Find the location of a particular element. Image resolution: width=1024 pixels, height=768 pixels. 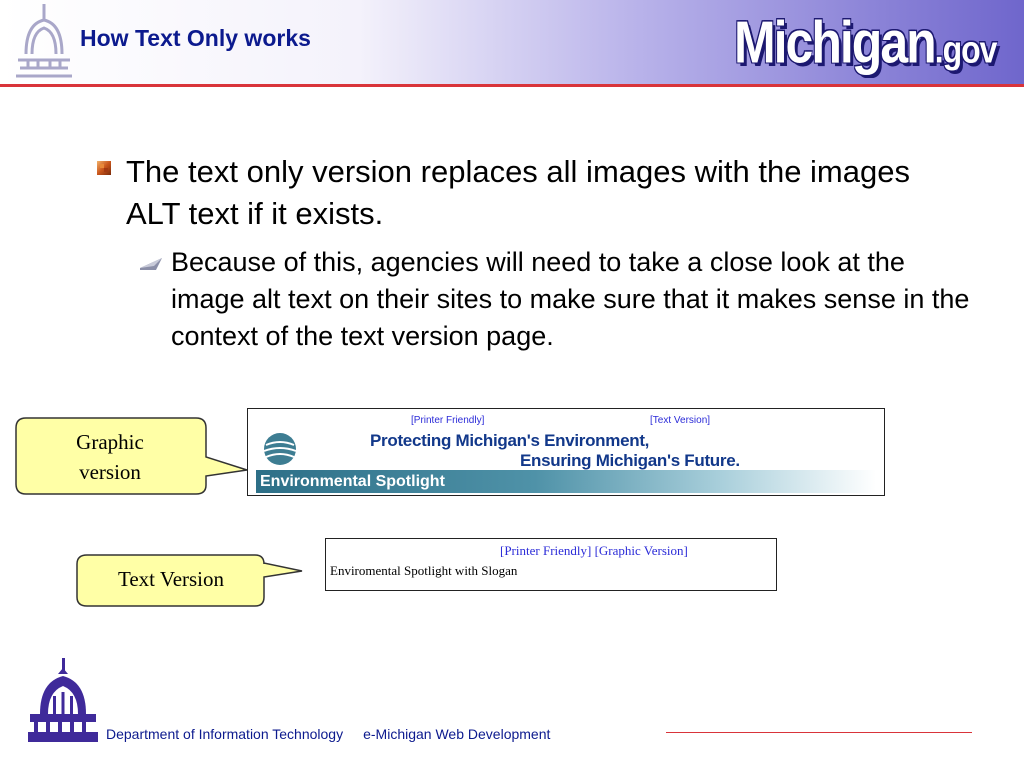

slogan-line2: Ensuring Michigan's Future. is located at coordinates (630, 460).